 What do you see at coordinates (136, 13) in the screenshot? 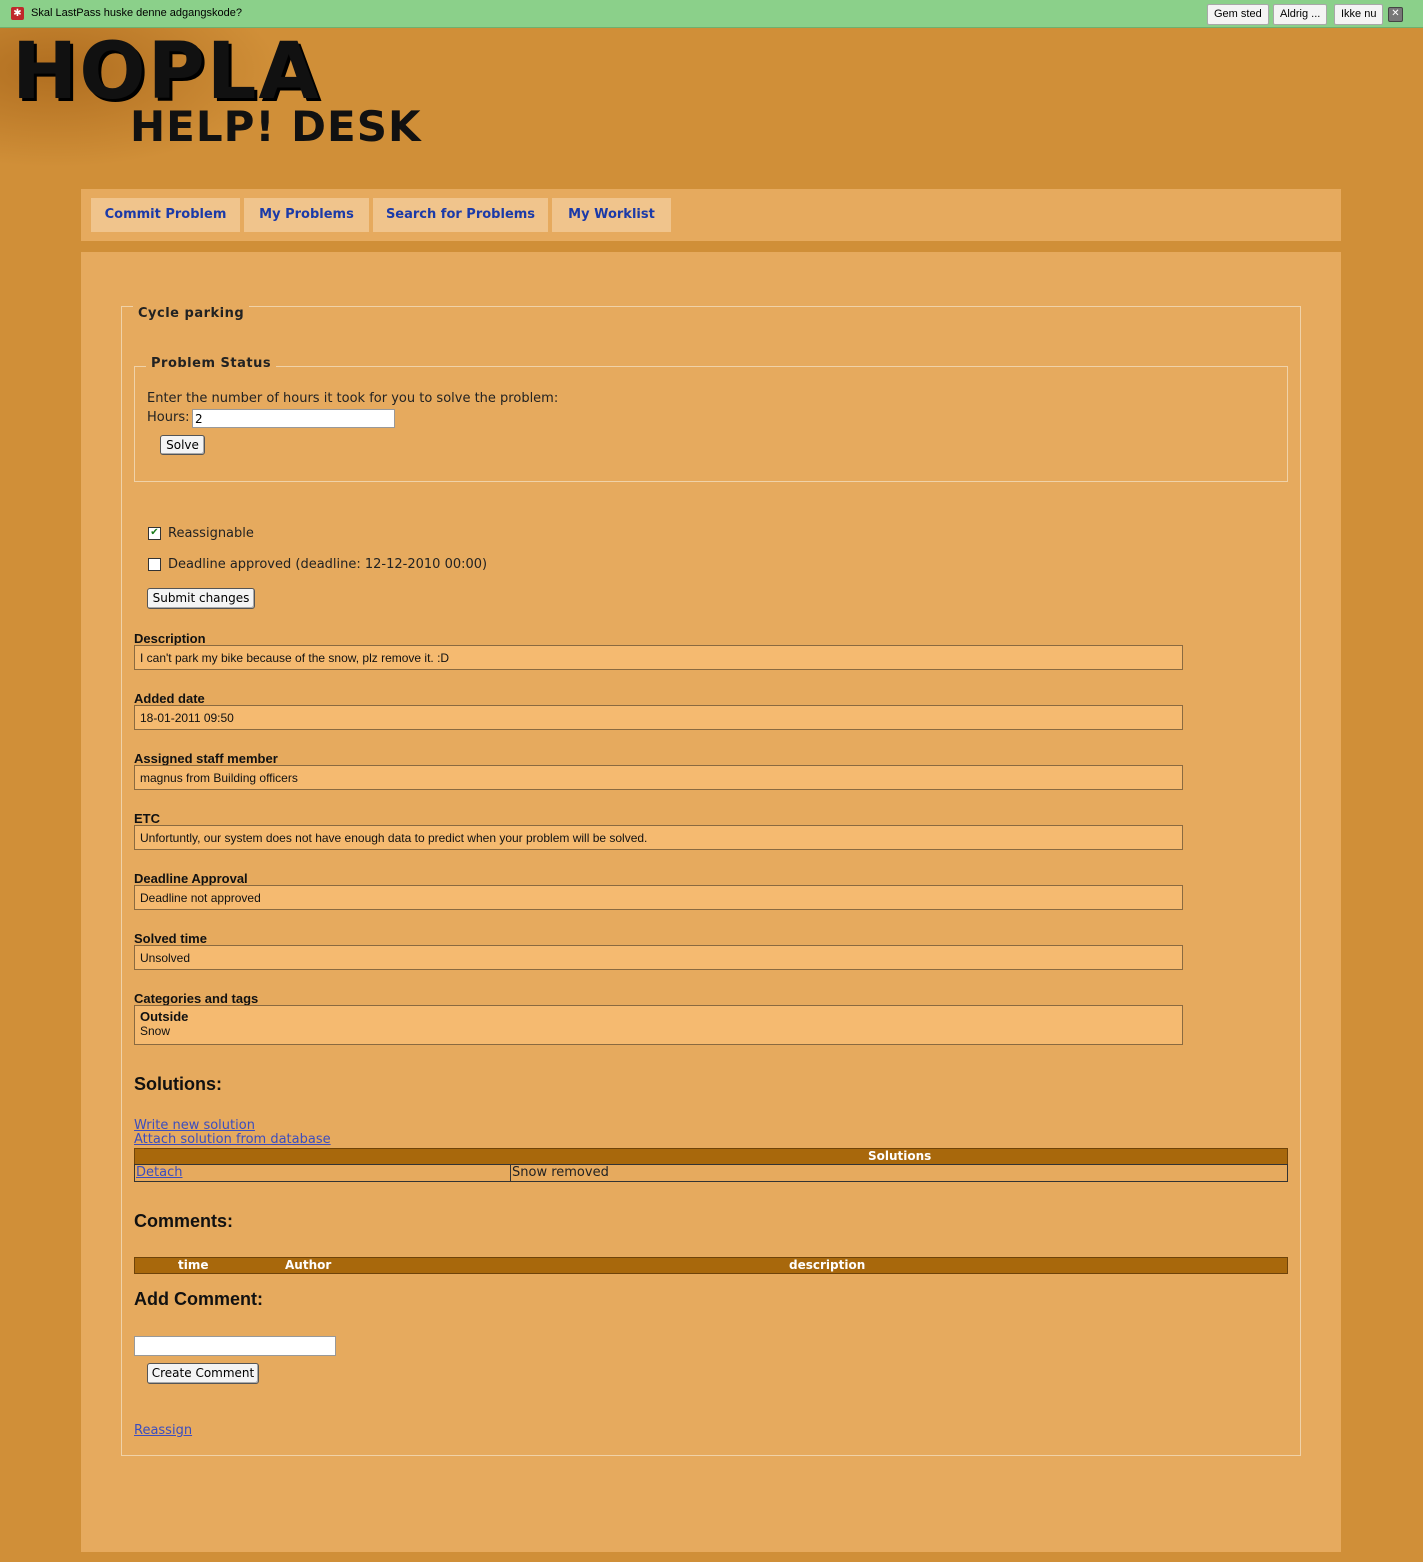
I see `lastpass-prompt: Skal LastPass huske denne adgangskode?` at bounding box center [136, 13].